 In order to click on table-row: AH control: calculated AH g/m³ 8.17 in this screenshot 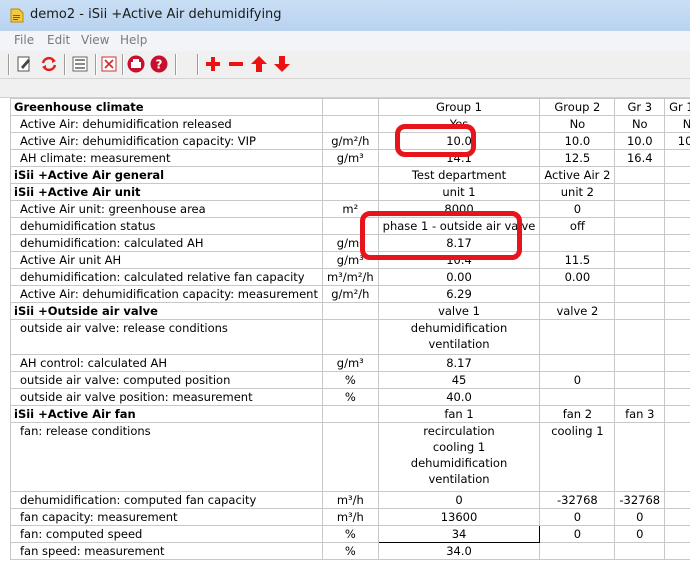, I will do `click(350, 363)`.